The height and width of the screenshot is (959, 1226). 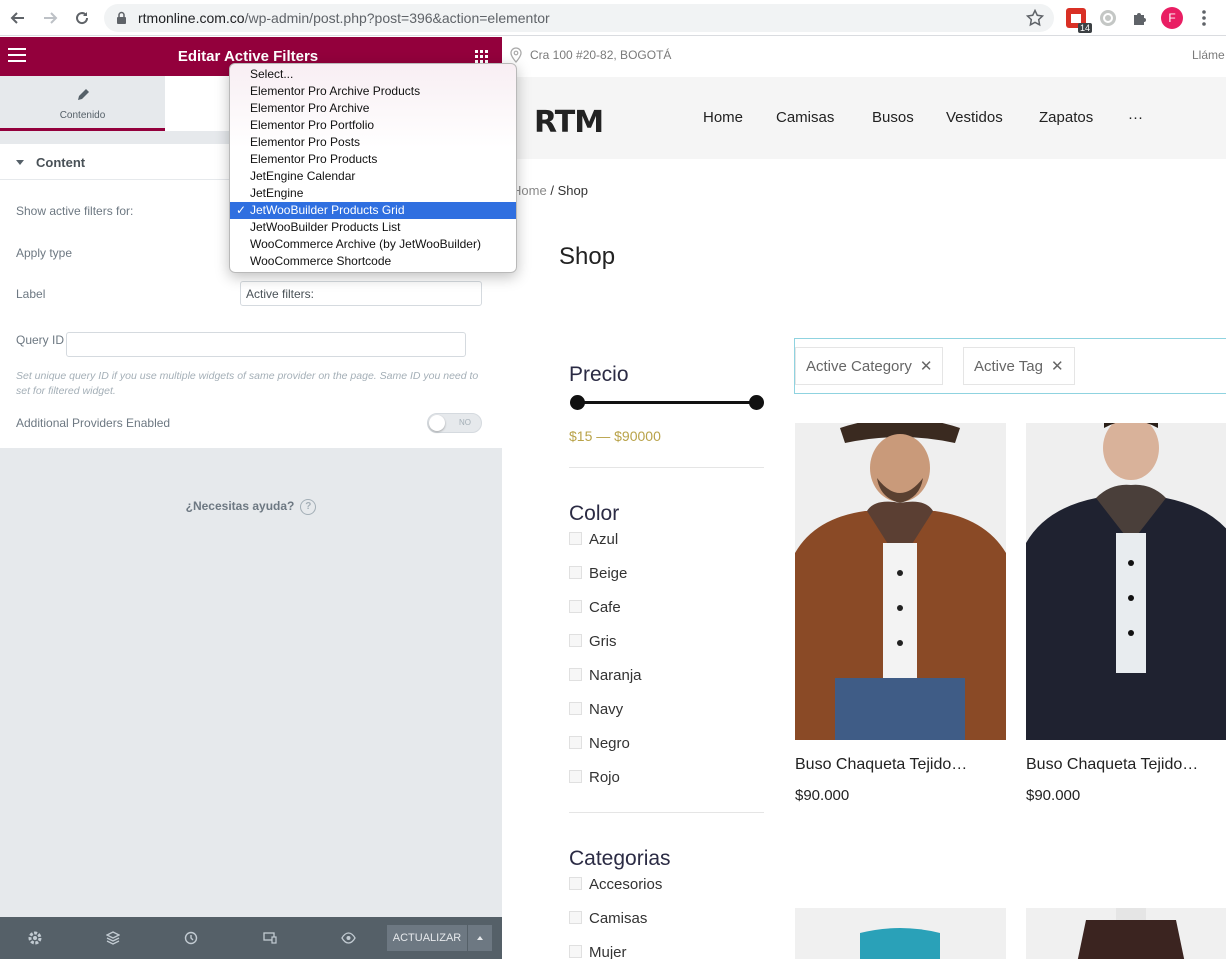 What do you see at coordinates (348, 938) in the screenshot?
I see `preview-eye-icon` at bounding box center [348, 938].